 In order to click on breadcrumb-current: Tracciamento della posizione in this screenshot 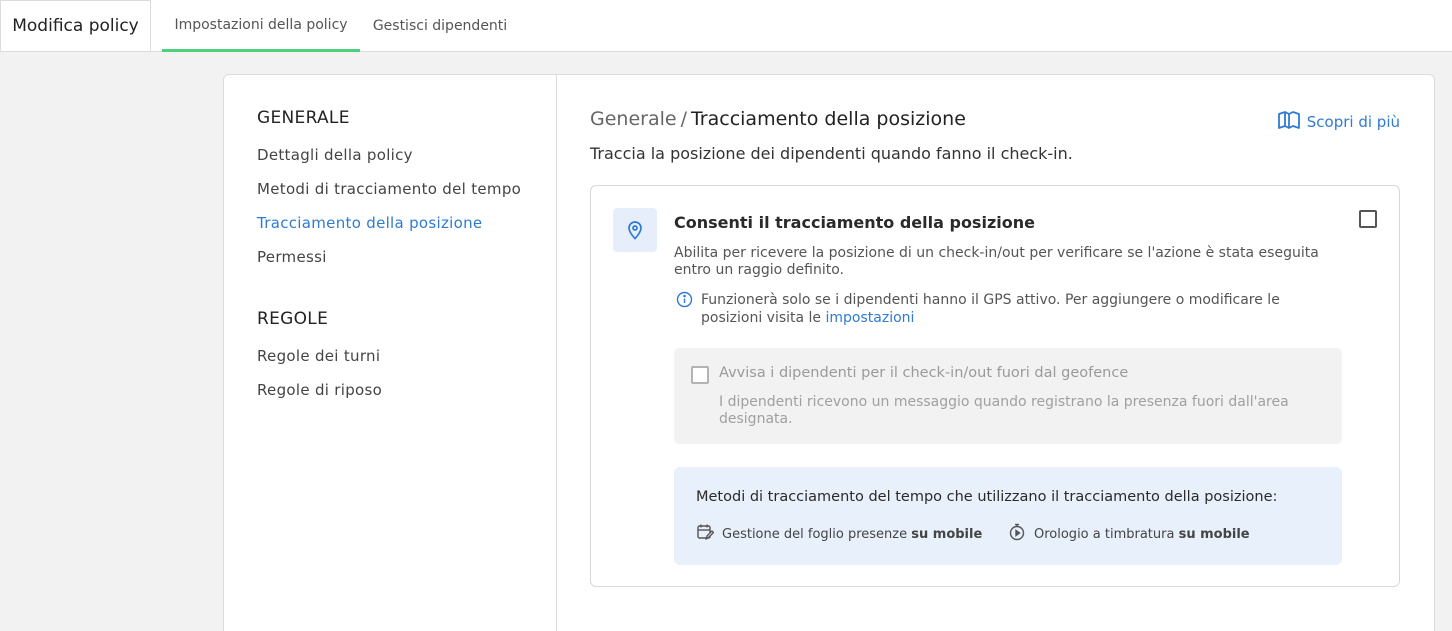, I will do `click(828, 119)`.